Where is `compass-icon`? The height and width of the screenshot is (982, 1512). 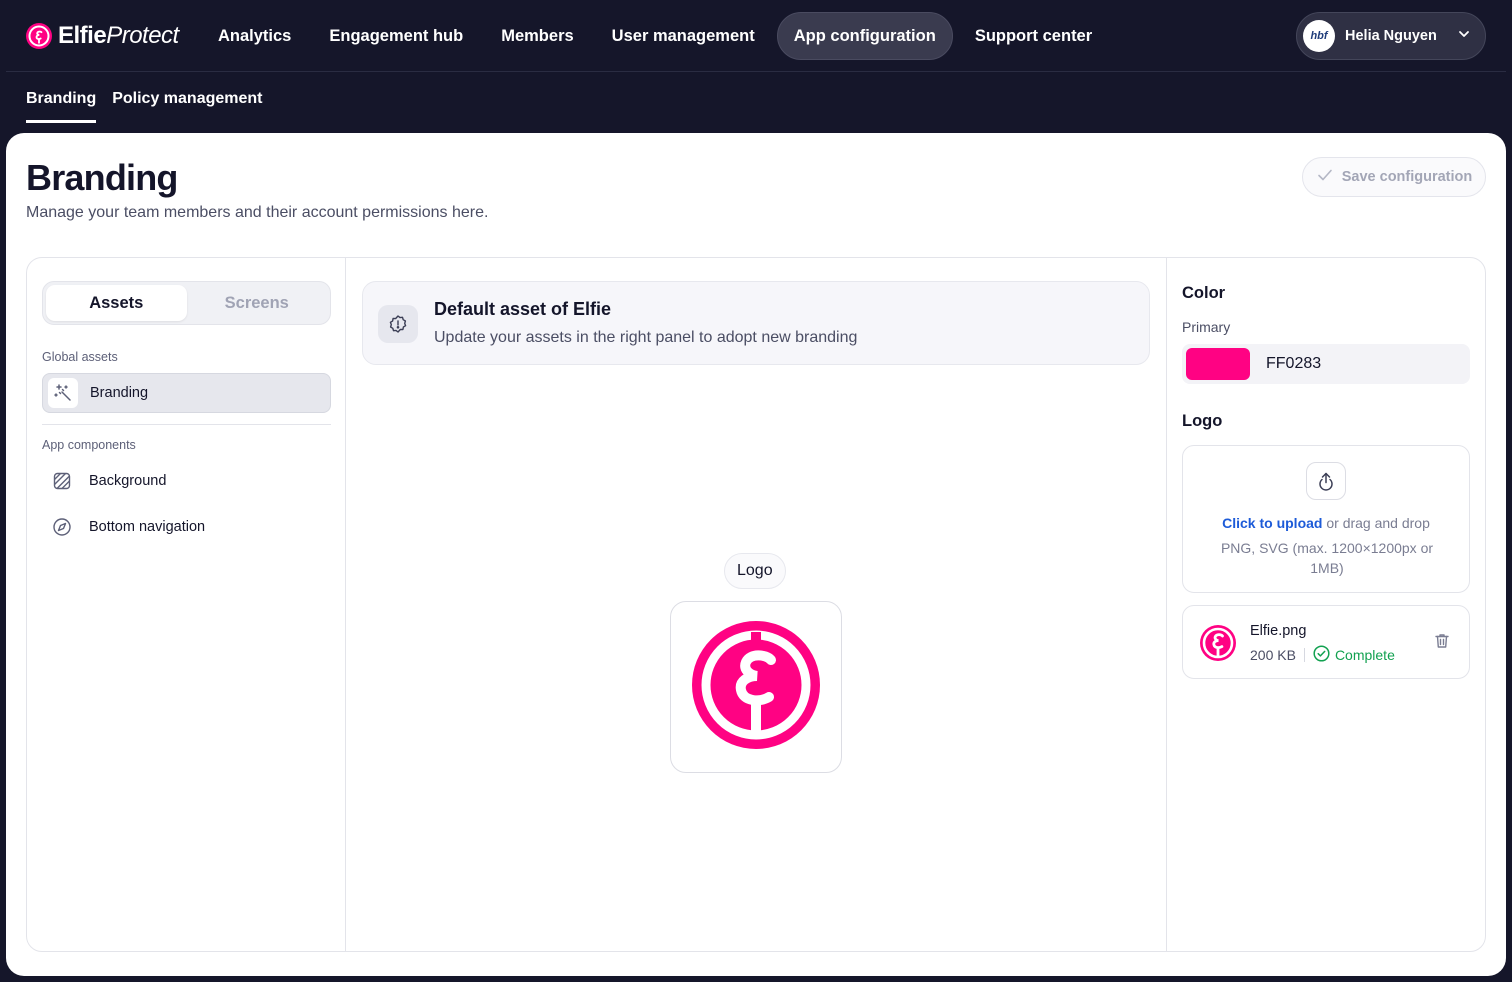
compass-icon is located at coordinates (62, 527).